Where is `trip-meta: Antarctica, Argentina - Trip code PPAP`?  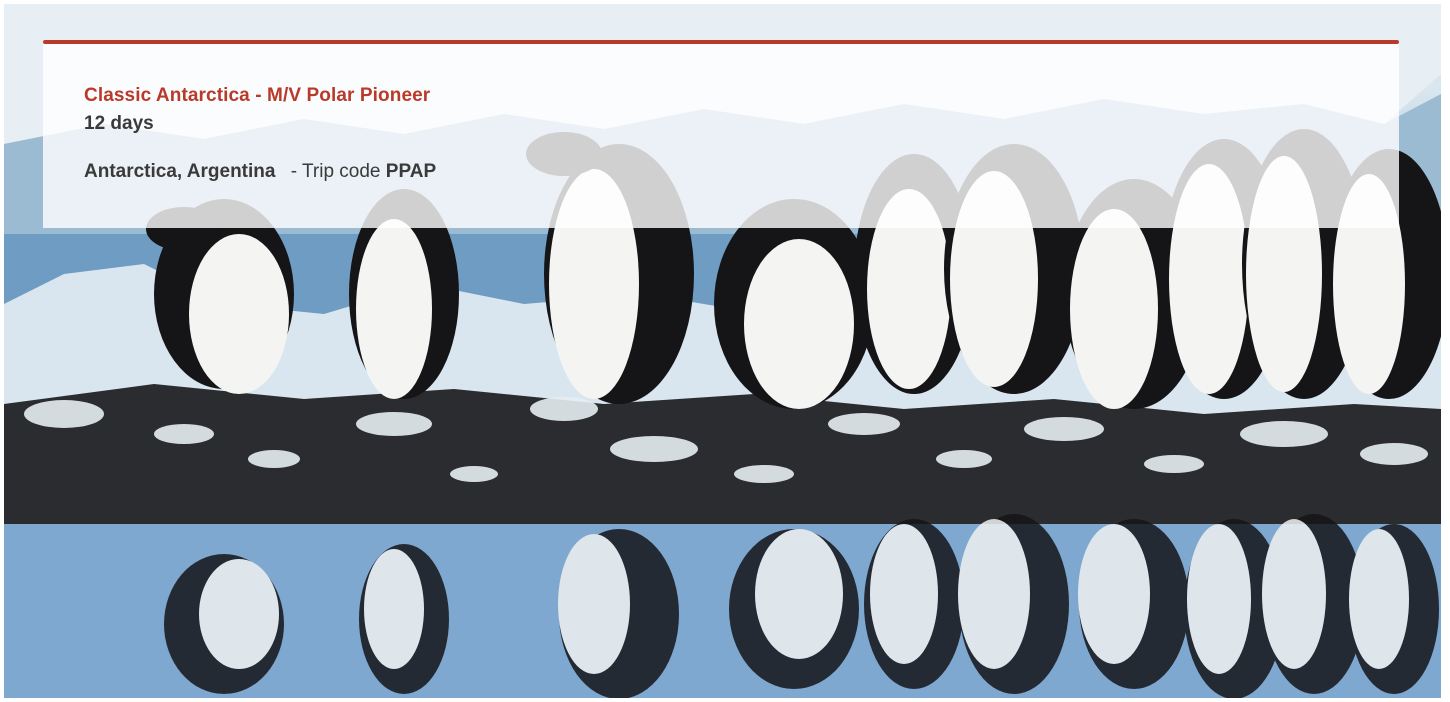
trip-meta: Antarctica, Argentina - Trip code PPAP is located at coordinates (260, 172).